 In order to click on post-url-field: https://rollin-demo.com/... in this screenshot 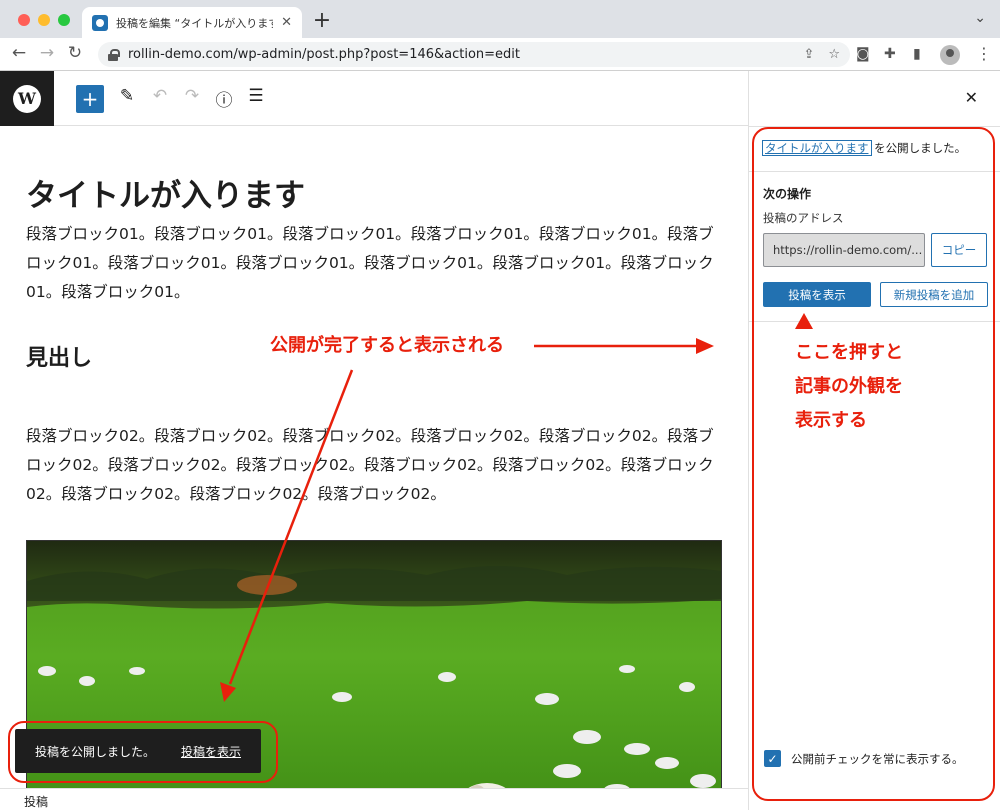, I will do `click(844, 250)`.